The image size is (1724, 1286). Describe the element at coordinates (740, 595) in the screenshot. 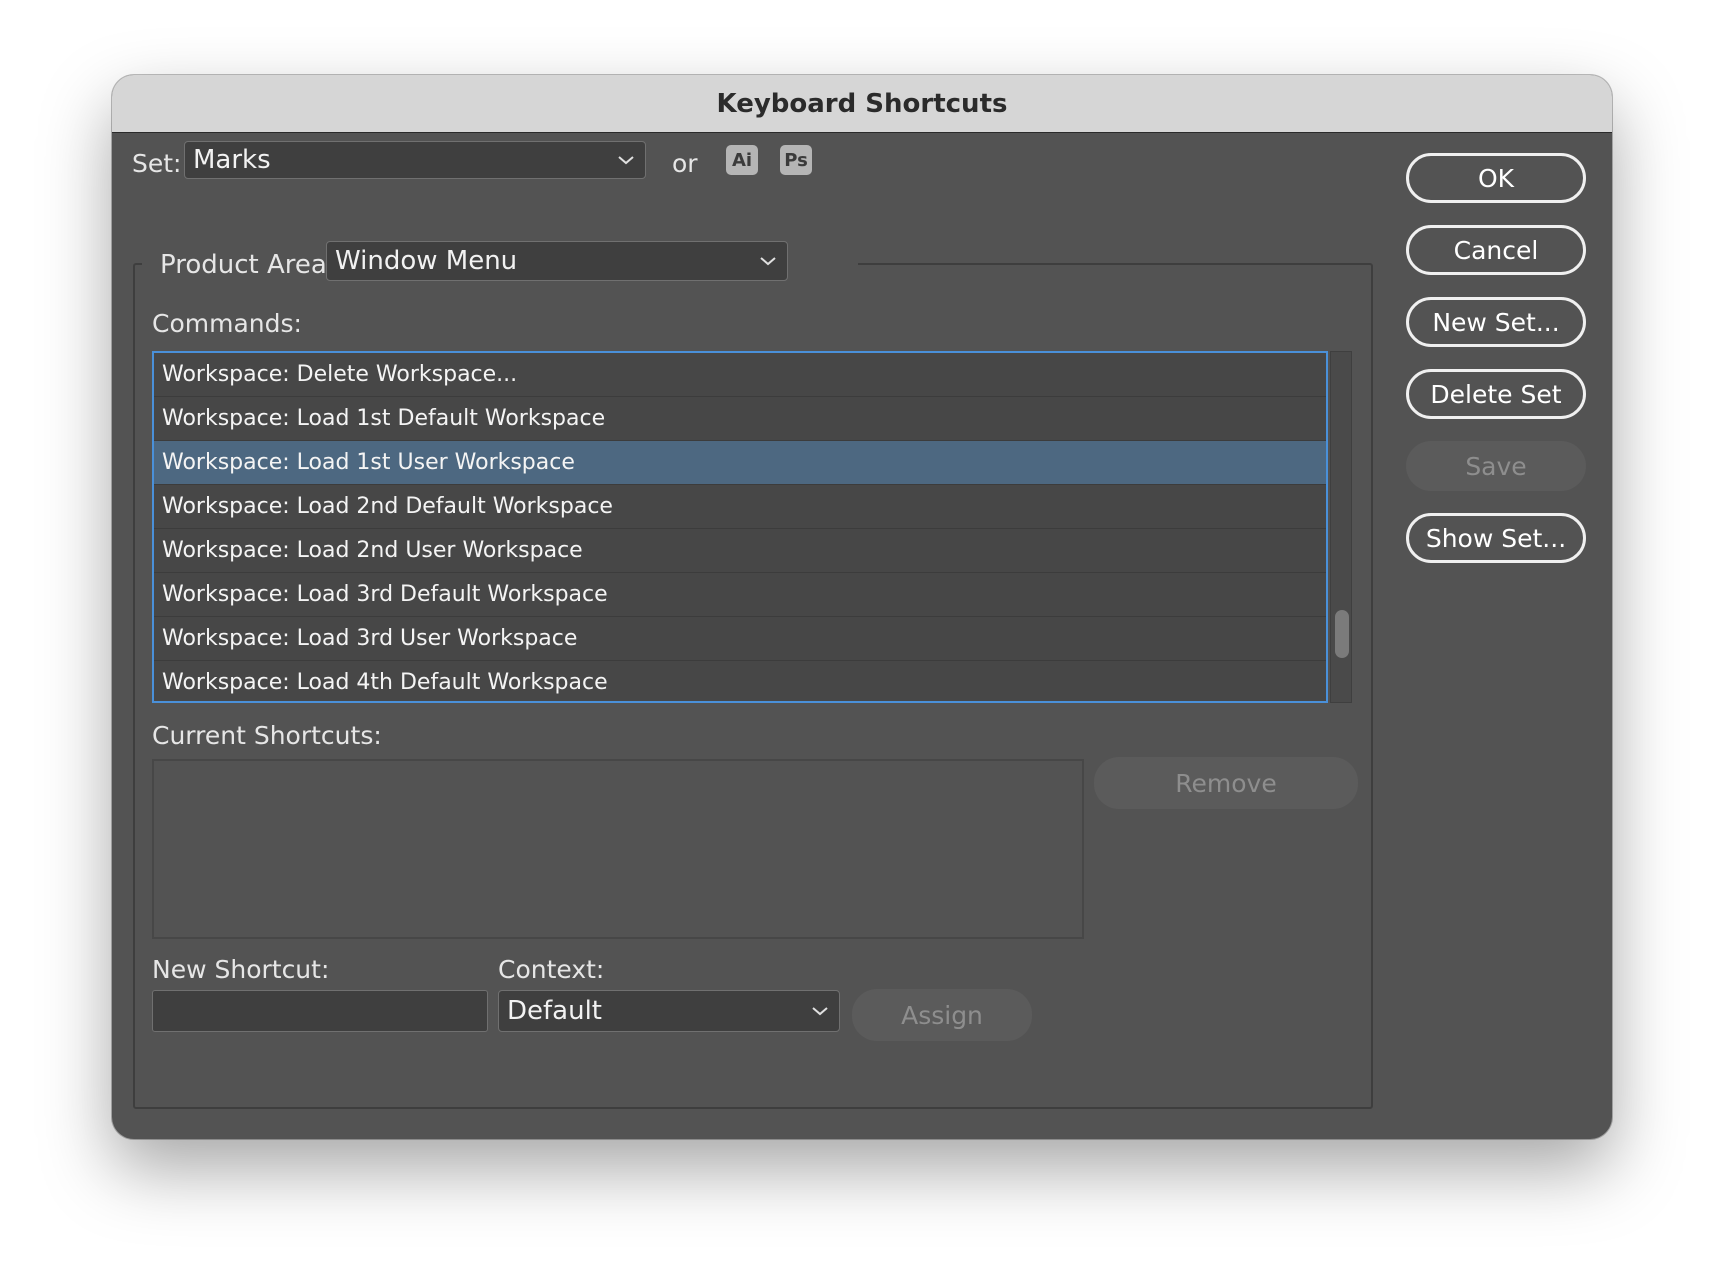

I see `command-row: Workspace: Load 3rd Default Workspace` at that location.